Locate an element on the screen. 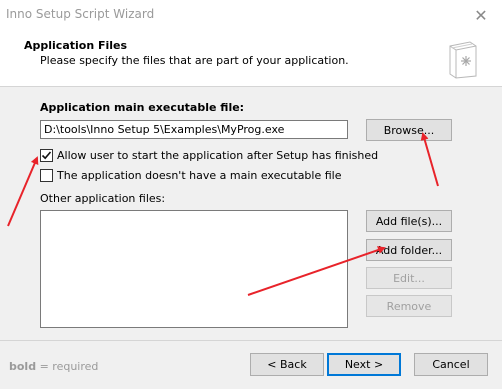  back-button: < Back is located at coordinates (287, 364).